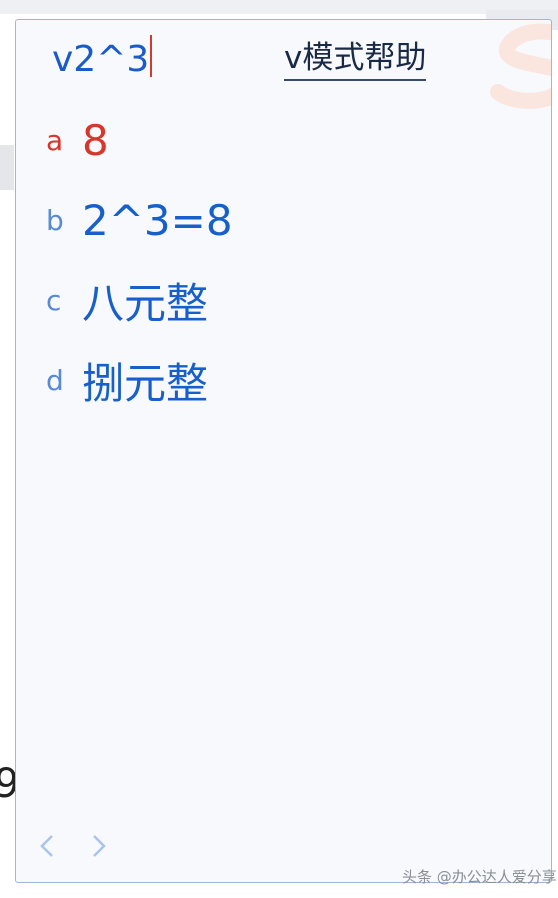 The height and width of the screenshot is (898, 558). Describe the element at coordinates (54, 300) in the screenshot. I see `candidate-key: c` at that location.